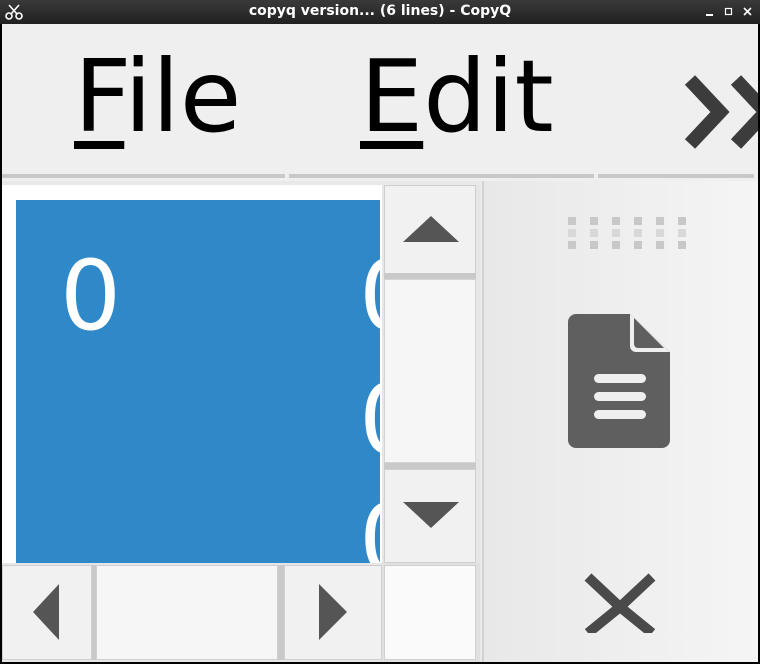  I want to click on title-bar: copyq version... (6 lines) - CopyQ, so click(380, 12).